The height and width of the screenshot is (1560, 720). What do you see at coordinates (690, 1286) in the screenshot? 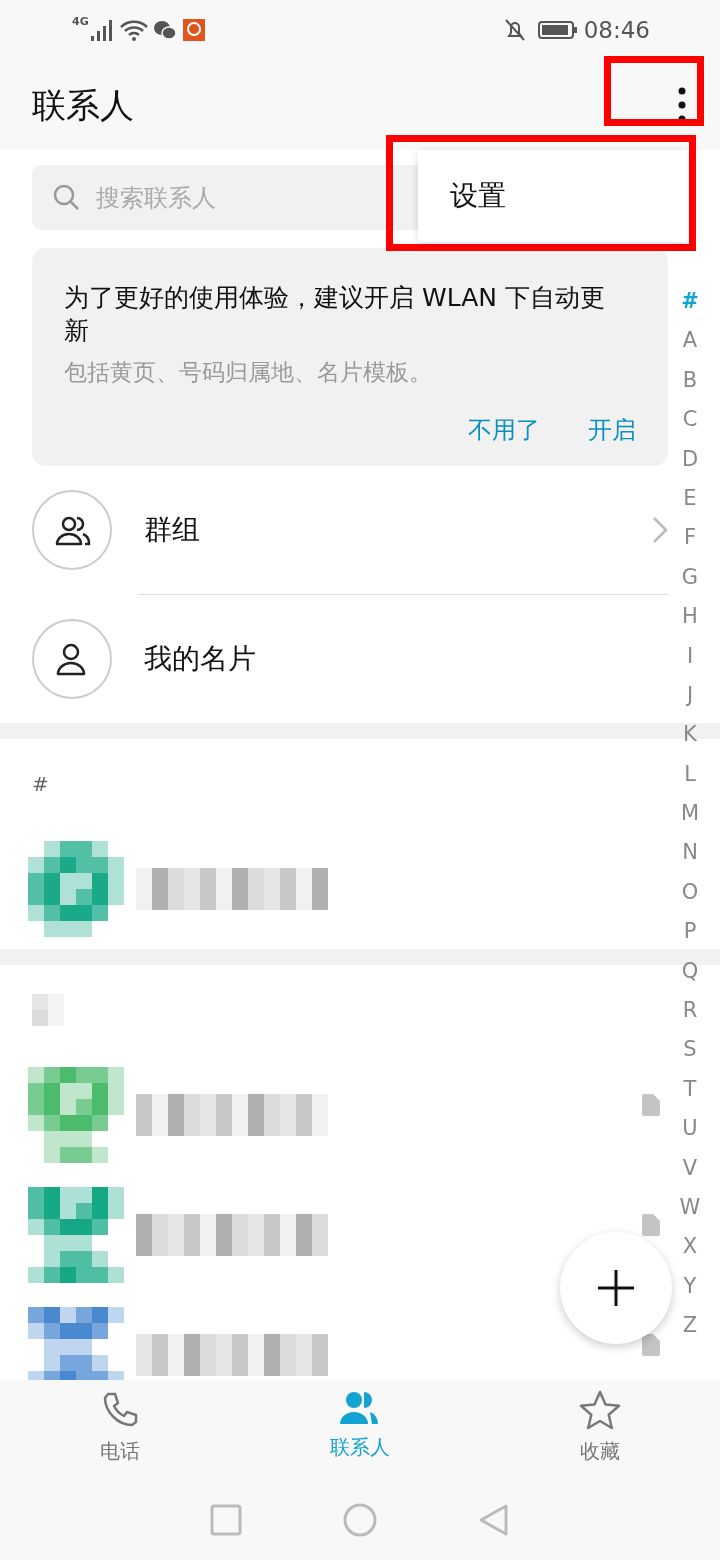
I see `index-letter: Y` at bounding box center [690, 1286].